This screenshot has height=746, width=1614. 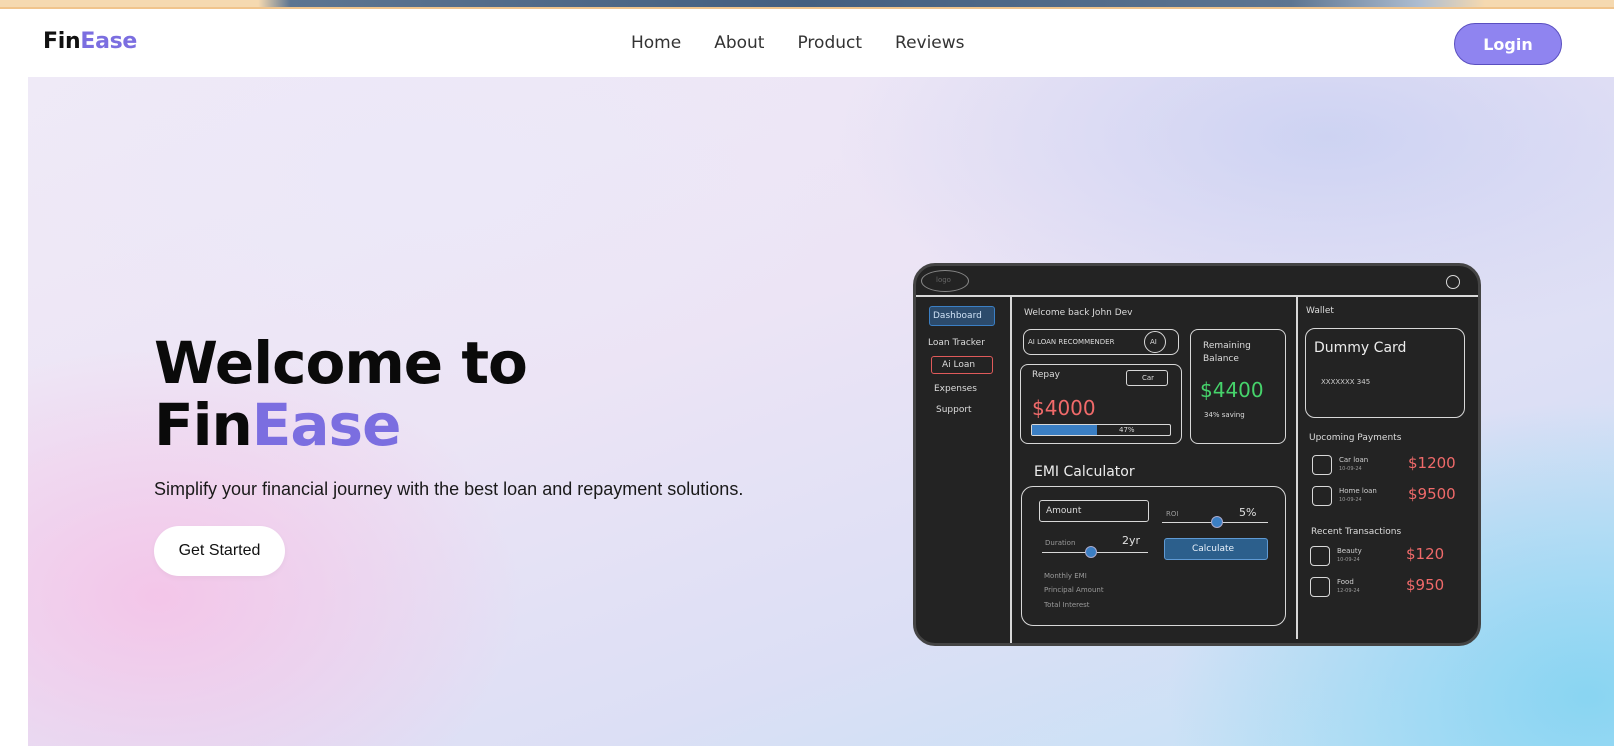 I want to click on mockup-sidebar-ai-loan: Ai Loan, so click(x=959, y=365).